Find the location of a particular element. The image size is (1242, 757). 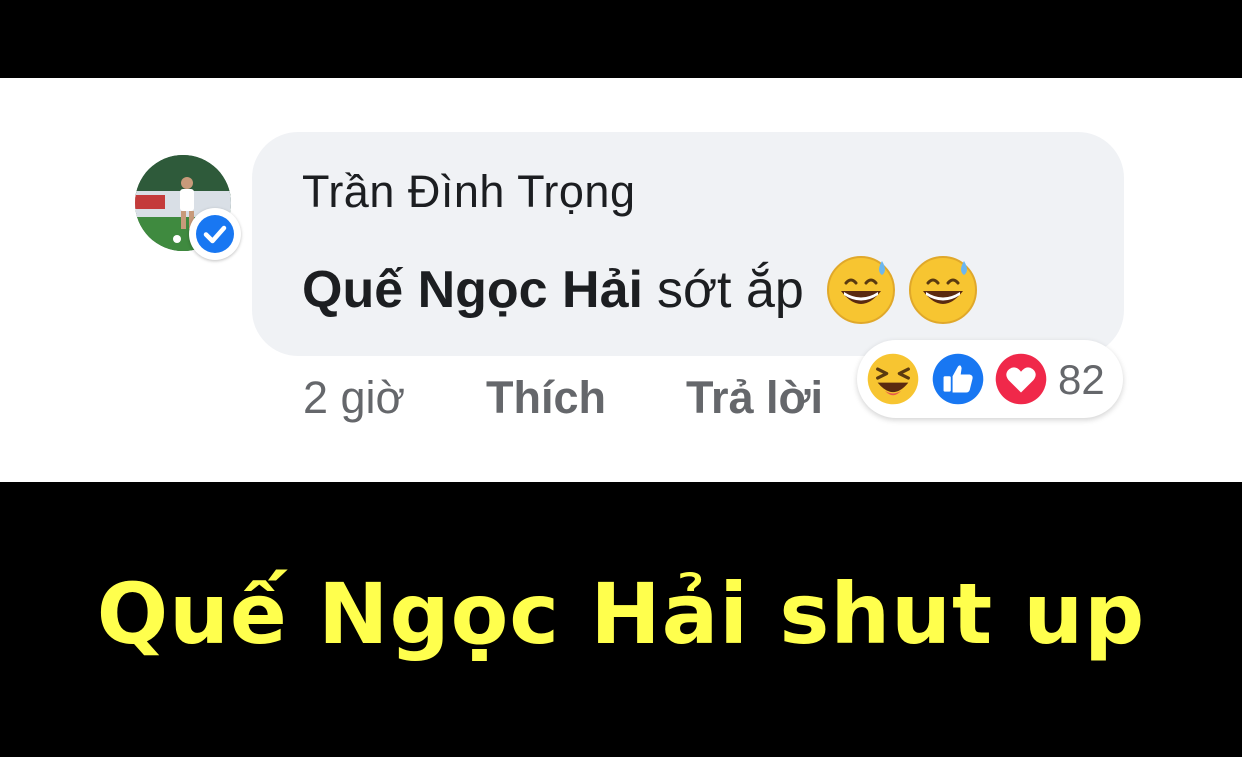

meme-caption: Quế Ngọc Hải shut up is located at coordinates (621, 614).